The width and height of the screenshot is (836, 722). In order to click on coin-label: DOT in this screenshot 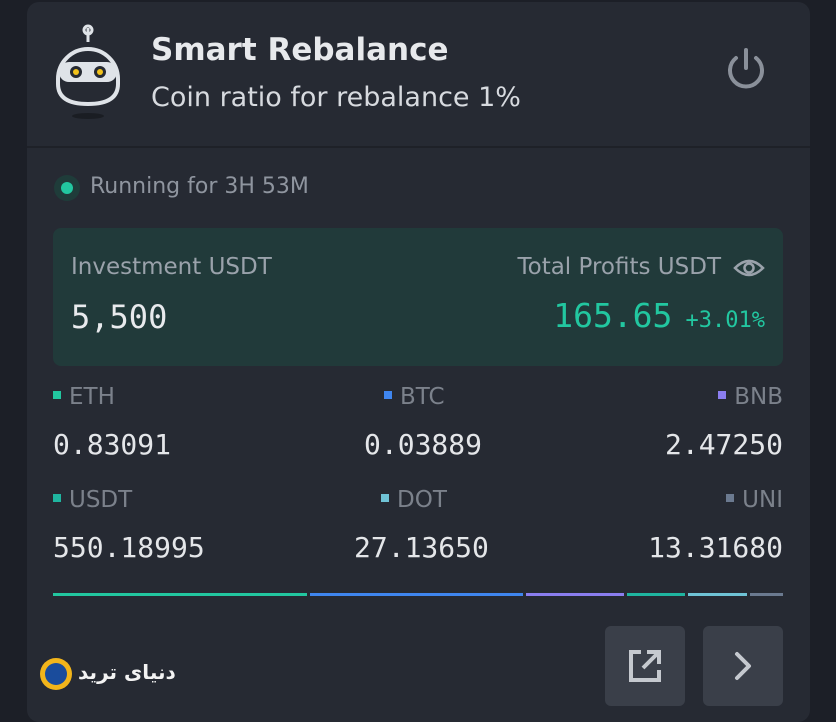, I will do `click(414, 500)`.